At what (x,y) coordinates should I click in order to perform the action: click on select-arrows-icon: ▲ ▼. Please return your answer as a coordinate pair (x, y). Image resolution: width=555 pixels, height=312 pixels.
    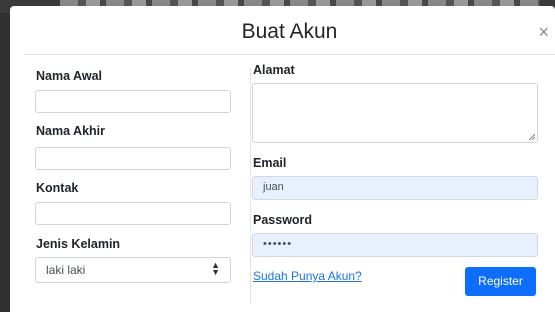
    Looking at the image, I should click on (215, 268).